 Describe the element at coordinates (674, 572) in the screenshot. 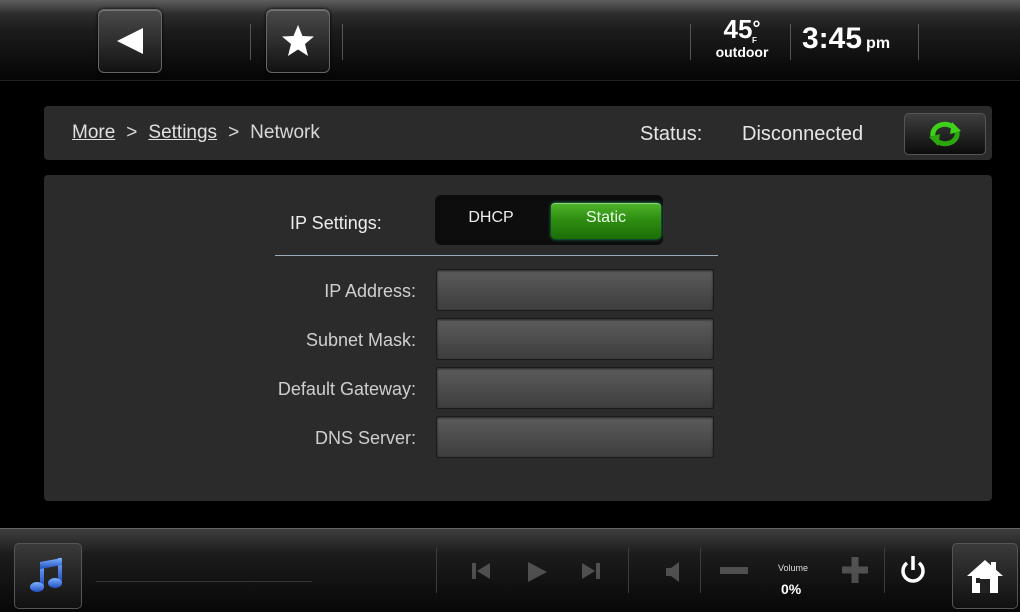

I see `speaker-icon` at that location.